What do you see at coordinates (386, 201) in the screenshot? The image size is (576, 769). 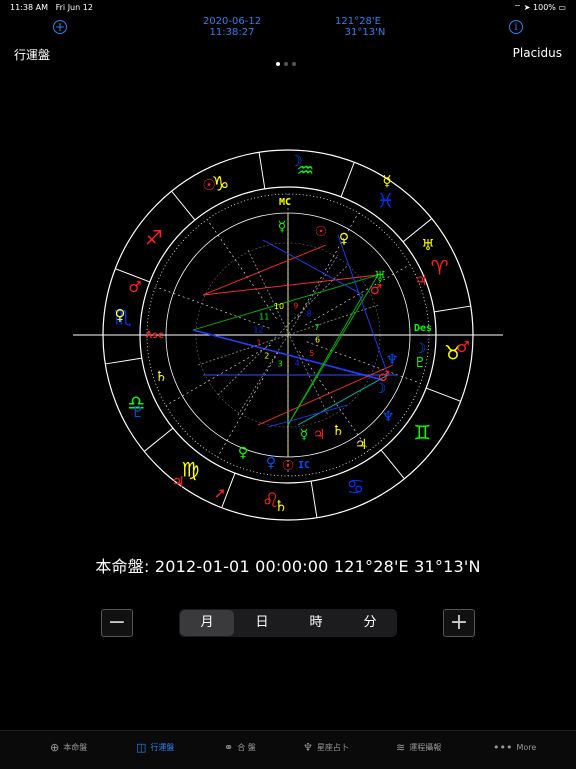 I see `zodiac-sign-icon: ♓` at bounding box center [386, 201].